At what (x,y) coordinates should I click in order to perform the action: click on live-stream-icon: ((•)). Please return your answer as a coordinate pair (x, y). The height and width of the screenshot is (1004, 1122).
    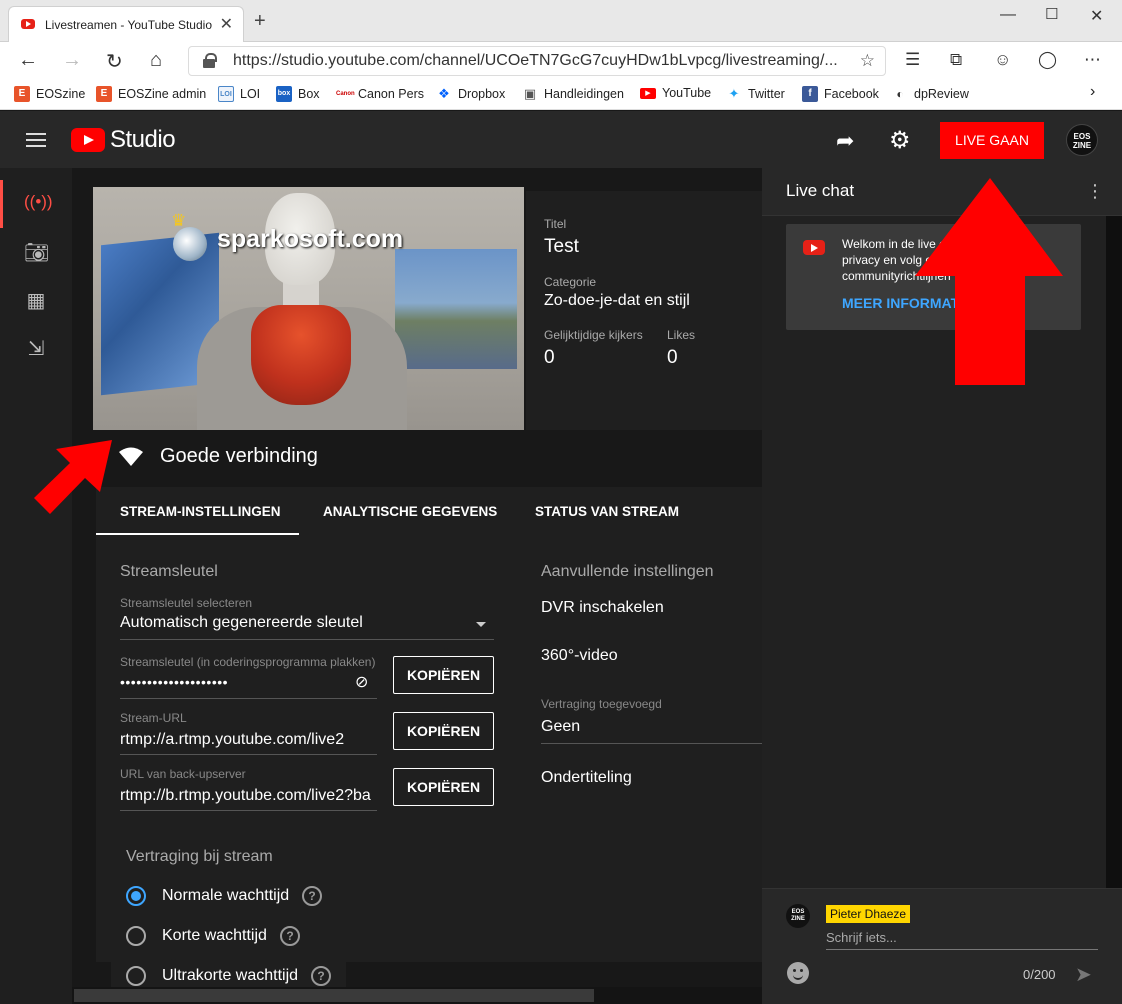
    Looking at the image, I should click on (38, 204).